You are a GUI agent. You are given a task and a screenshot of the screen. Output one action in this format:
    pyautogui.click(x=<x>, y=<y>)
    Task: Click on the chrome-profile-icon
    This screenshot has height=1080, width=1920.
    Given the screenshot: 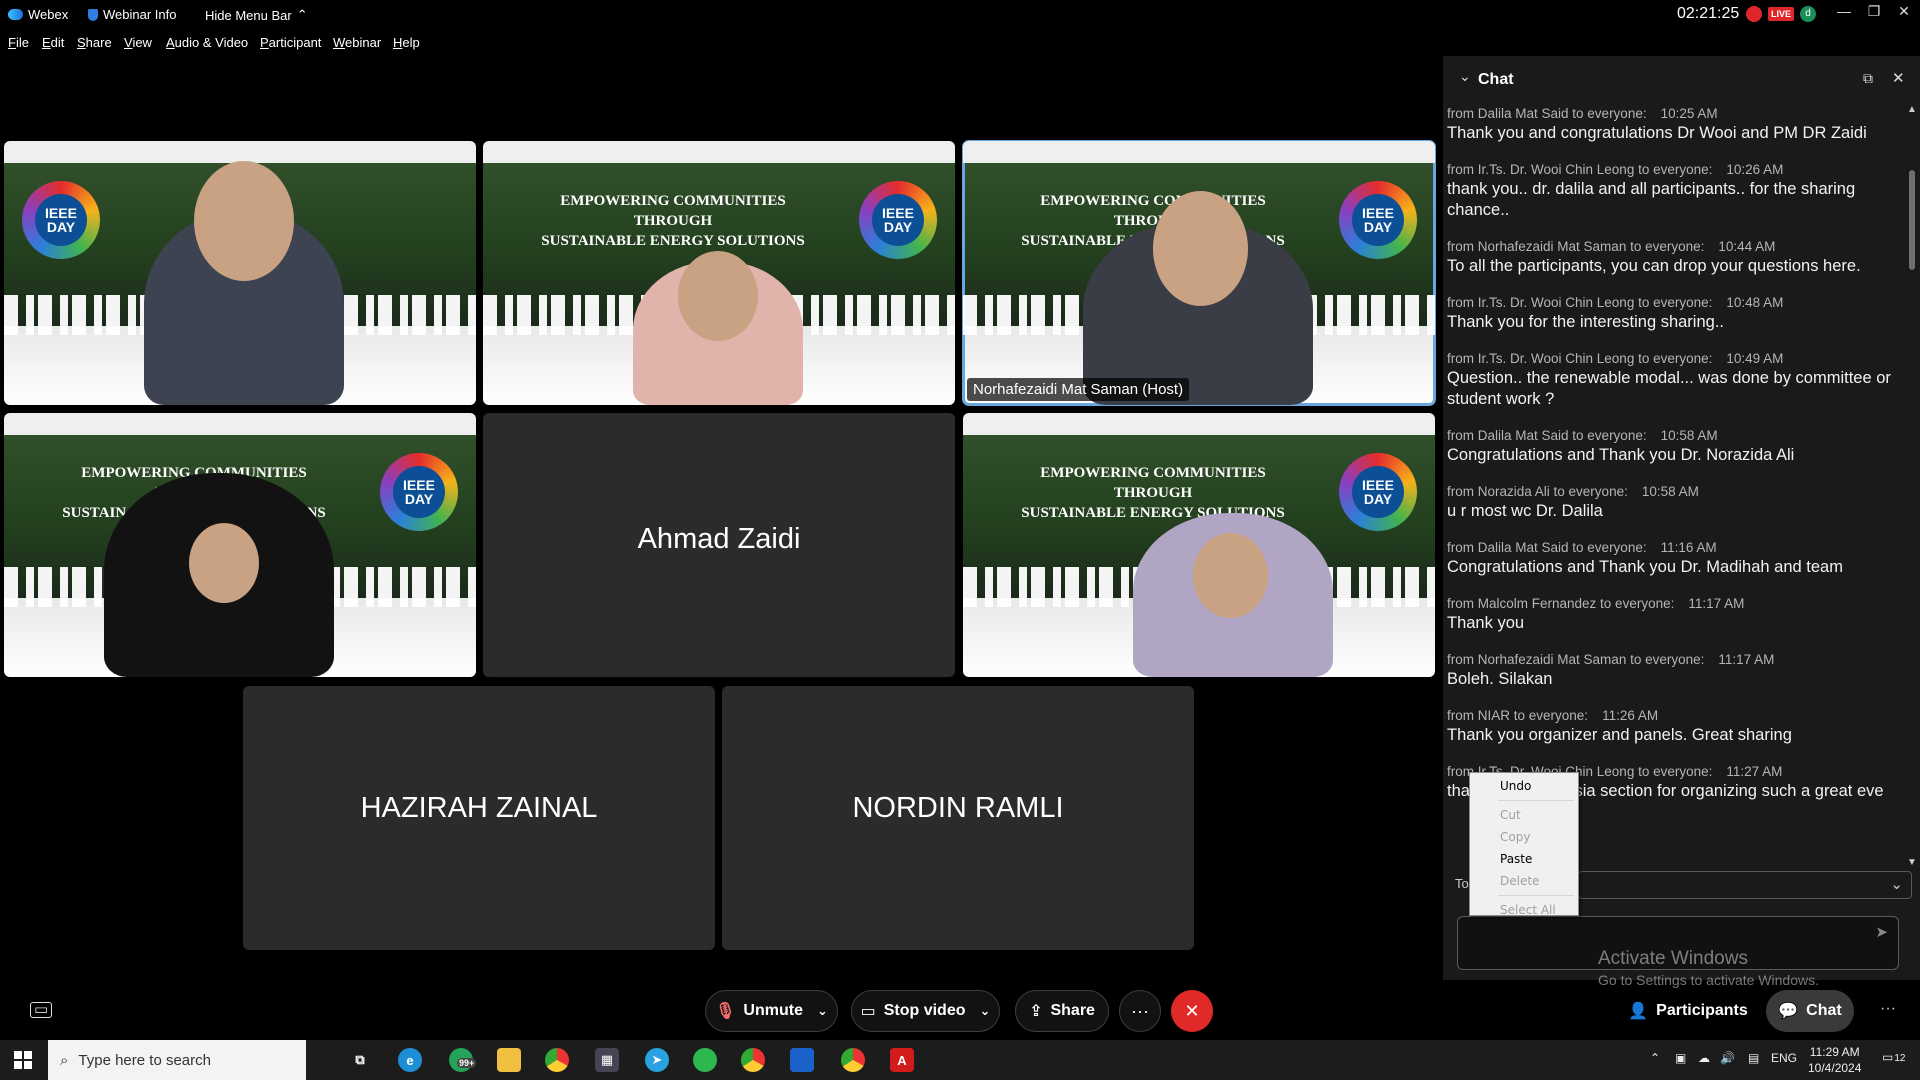 What is the action you would take?
    pyautogui.click(x=753, y=1060)
    